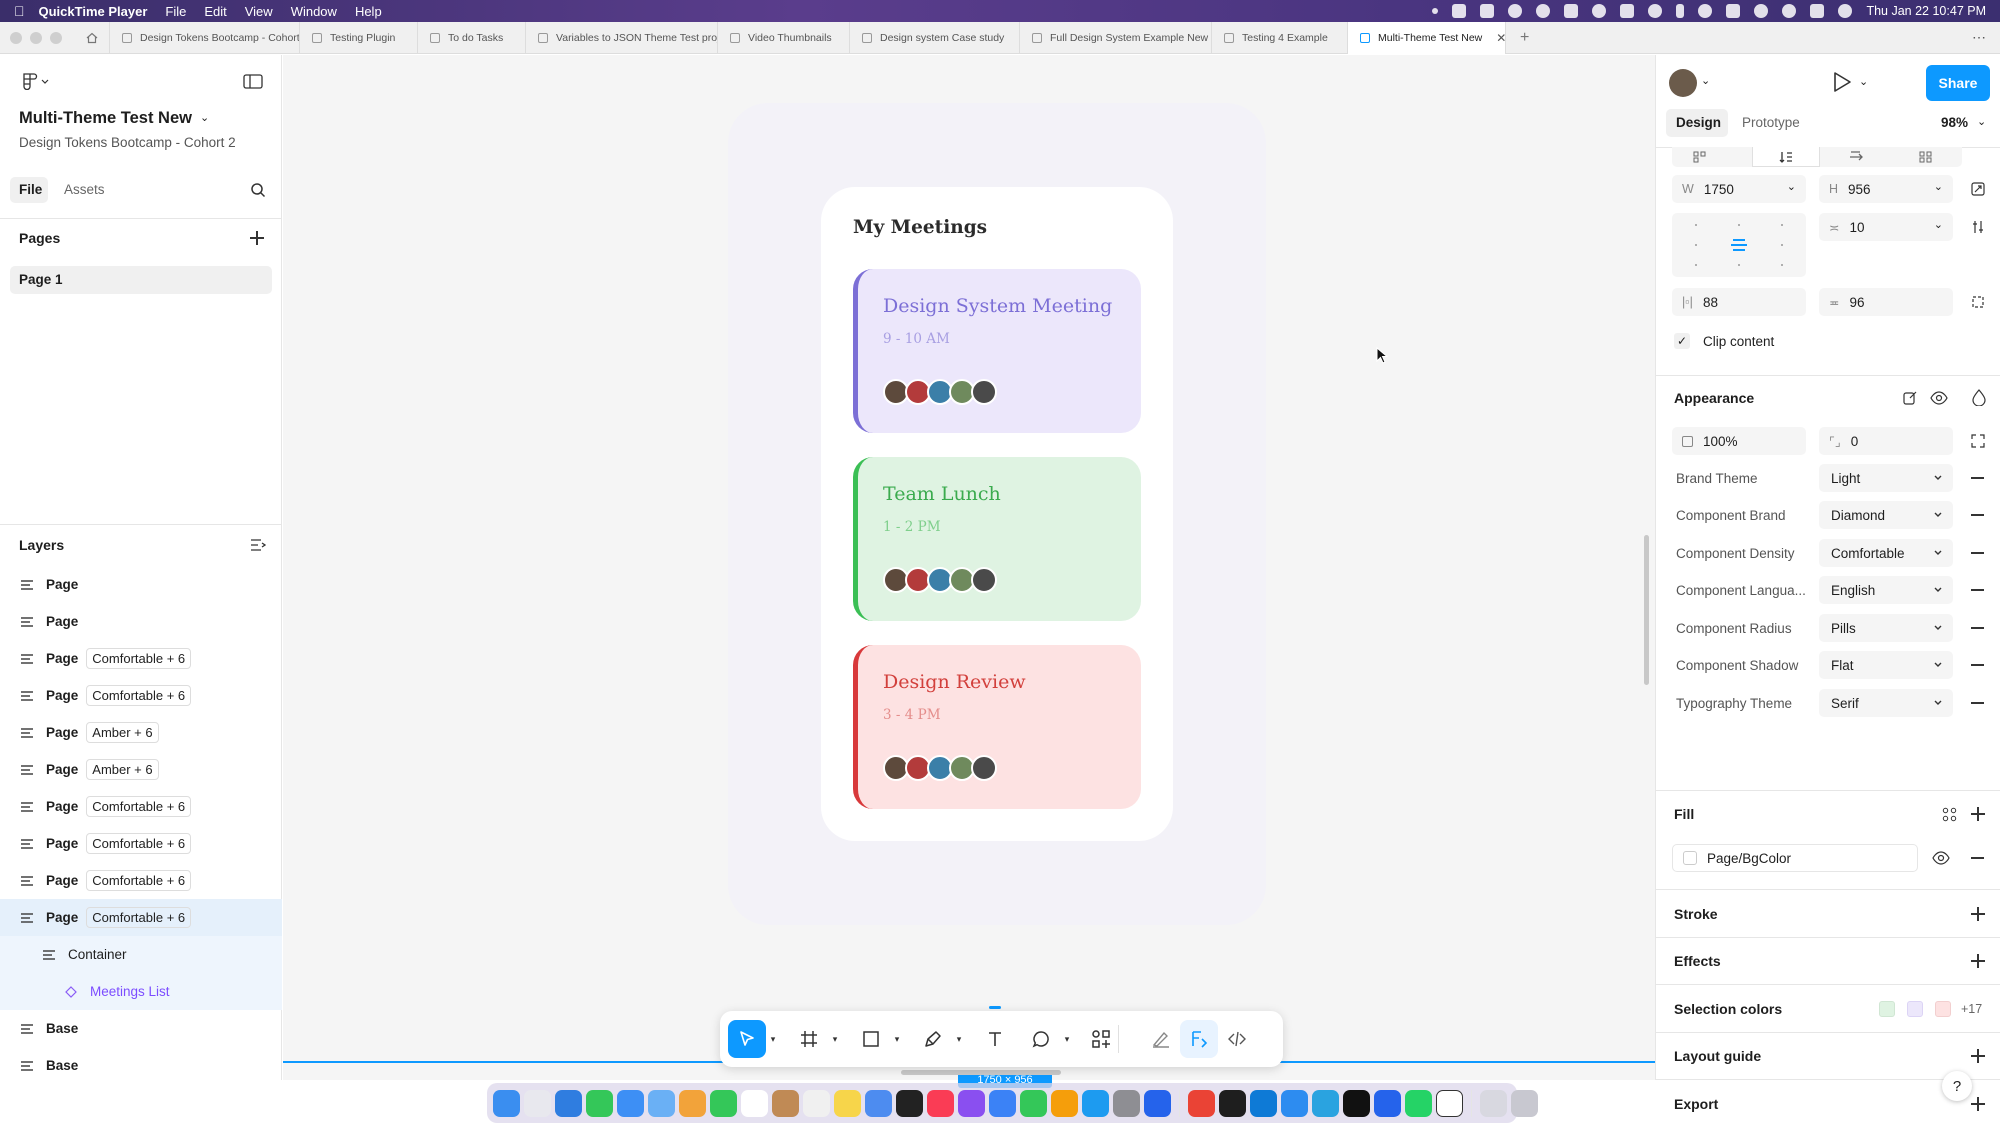  I want to click on selection-color-green, so click(1887, 1009).